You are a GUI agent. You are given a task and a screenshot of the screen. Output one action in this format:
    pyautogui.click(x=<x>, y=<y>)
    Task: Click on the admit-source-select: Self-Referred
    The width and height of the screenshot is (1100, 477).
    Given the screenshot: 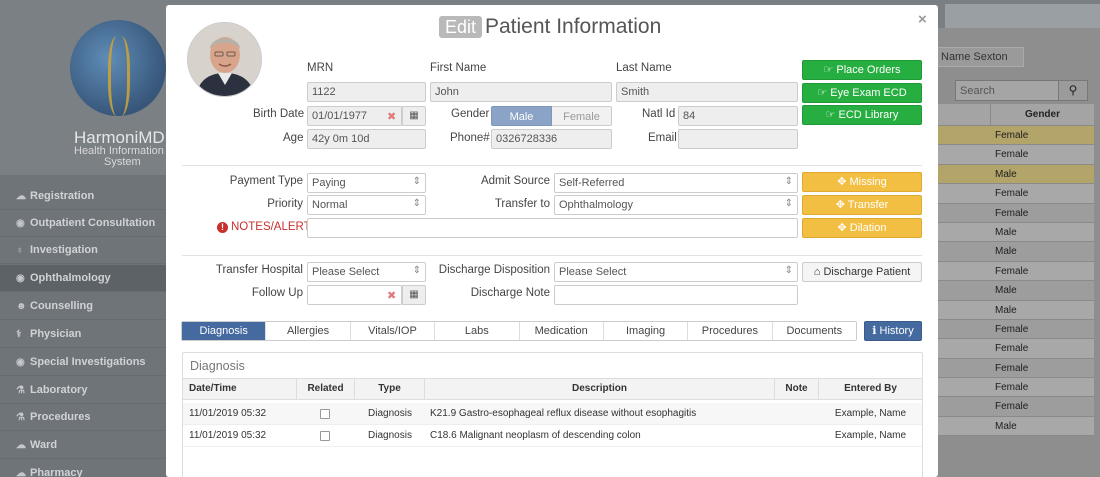 What is the action you would take?
    pyautogui.click(x=676, y=183)
    